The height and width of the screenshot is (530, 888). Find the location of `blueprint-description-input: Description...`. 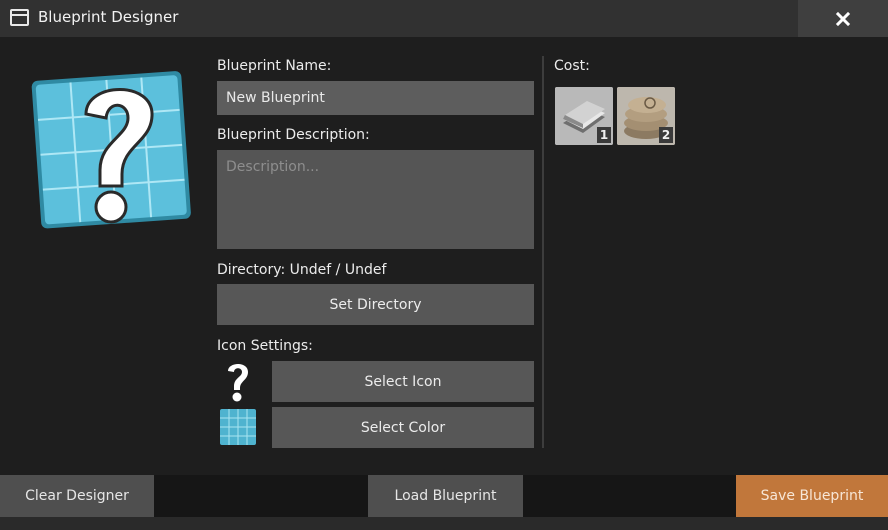

blueprint-description-input: Description... is located at coordinates (375, 199).